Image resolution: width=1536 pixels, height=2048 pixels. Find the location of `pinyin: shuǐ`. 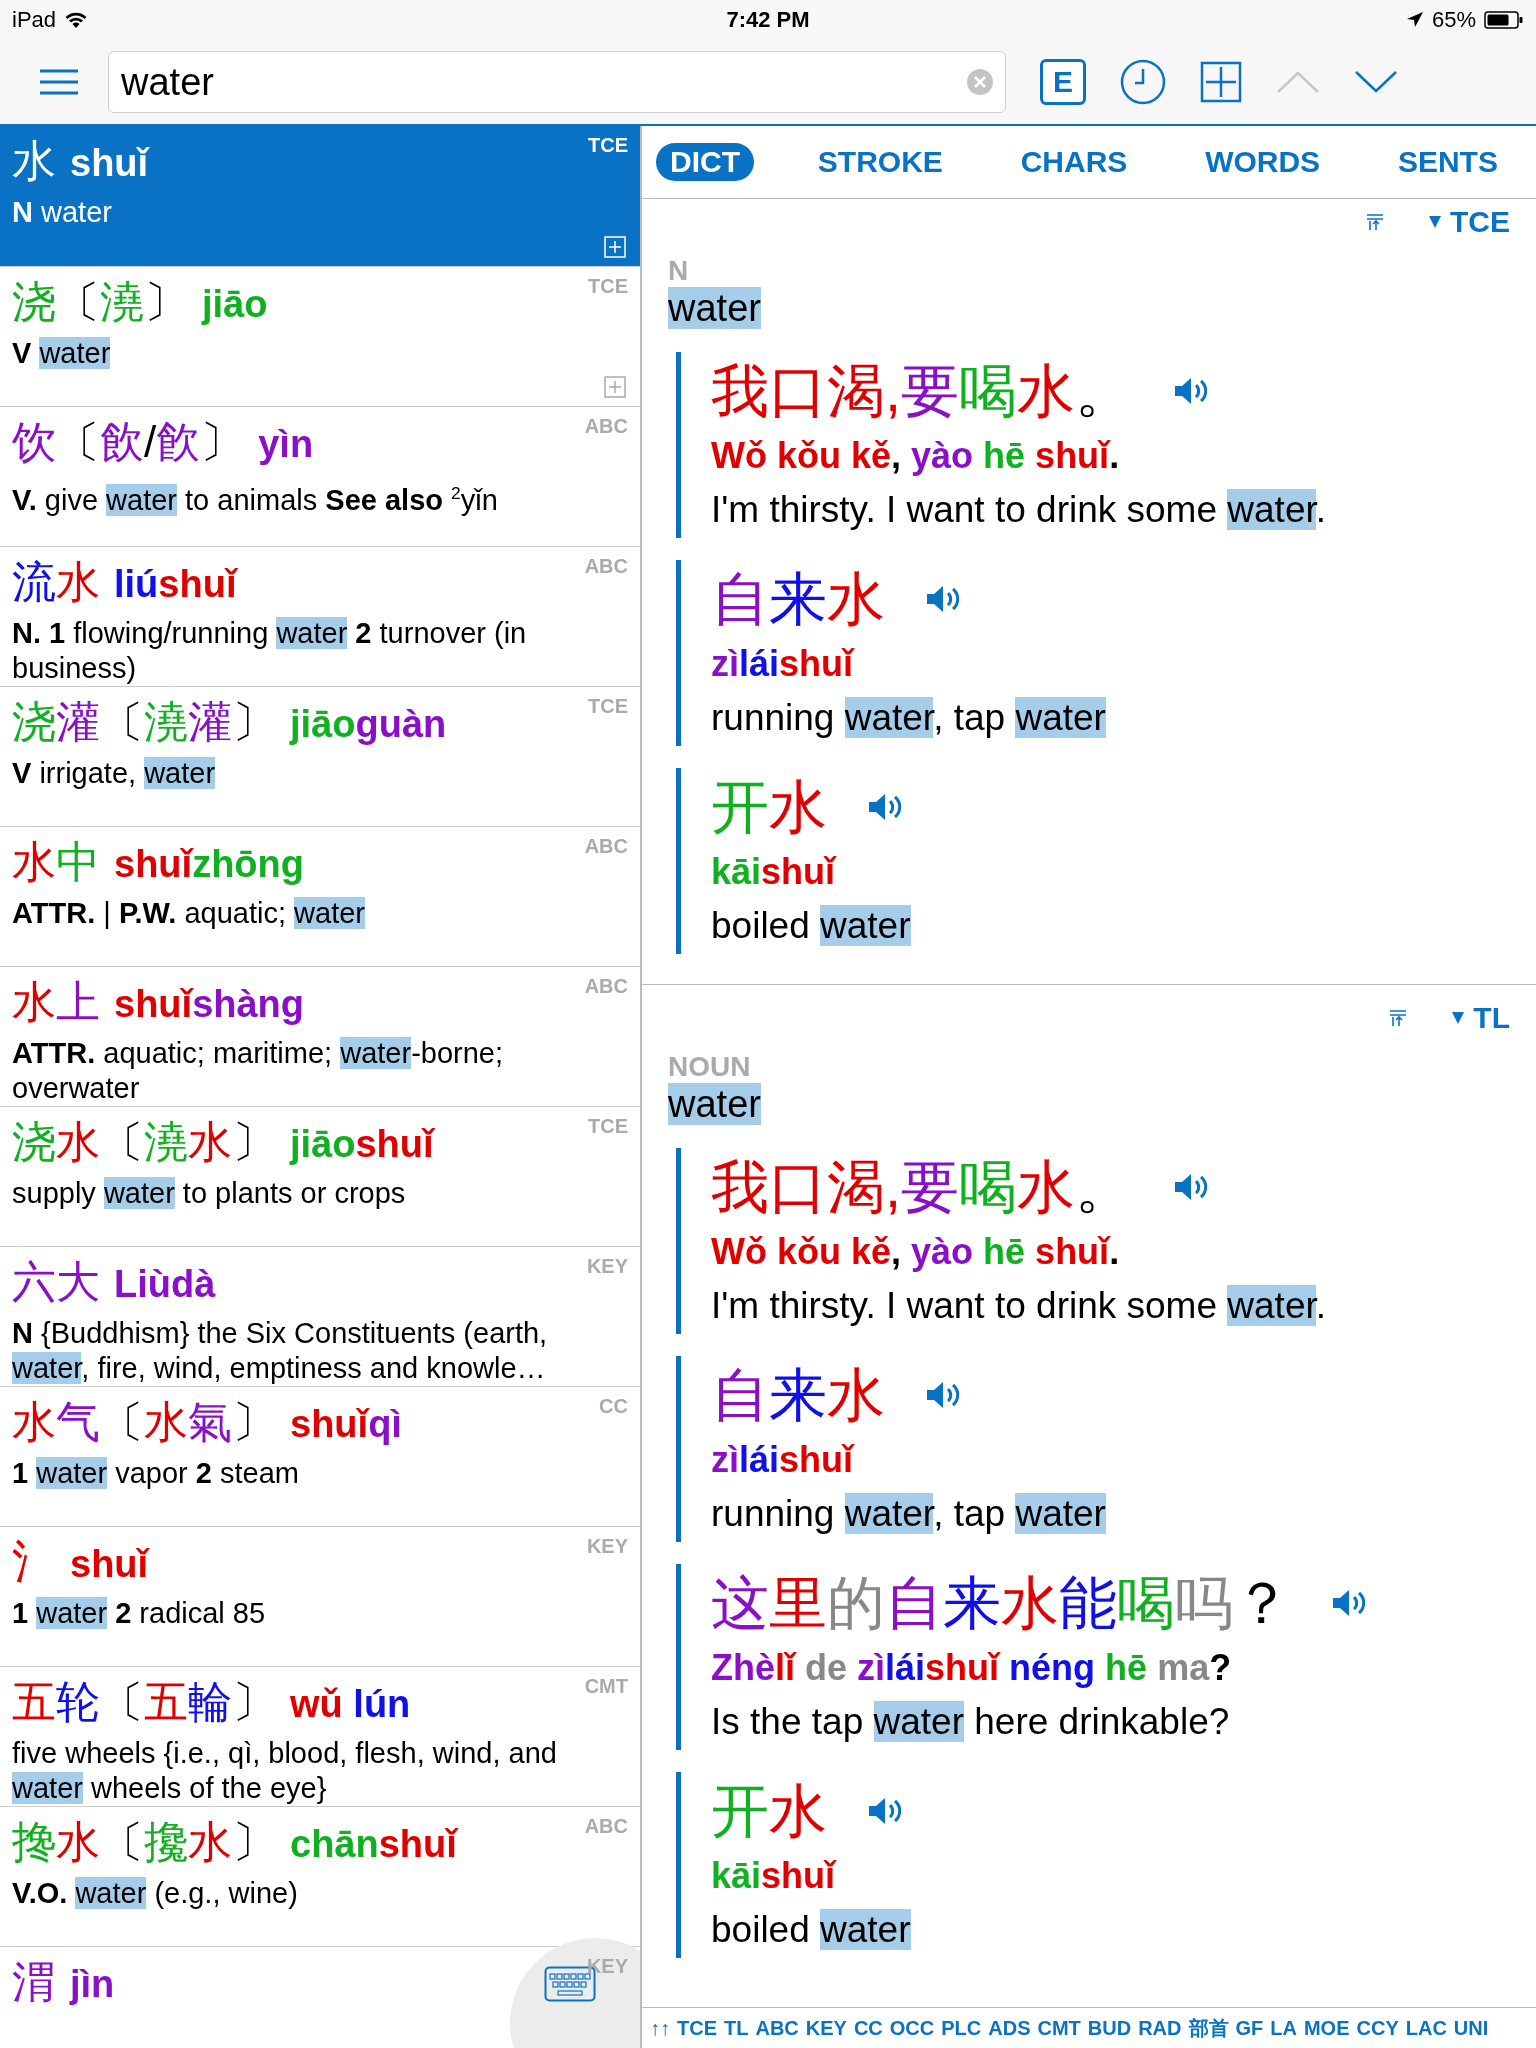

pinyin: shuǐ is located at coordinates (109, 163).